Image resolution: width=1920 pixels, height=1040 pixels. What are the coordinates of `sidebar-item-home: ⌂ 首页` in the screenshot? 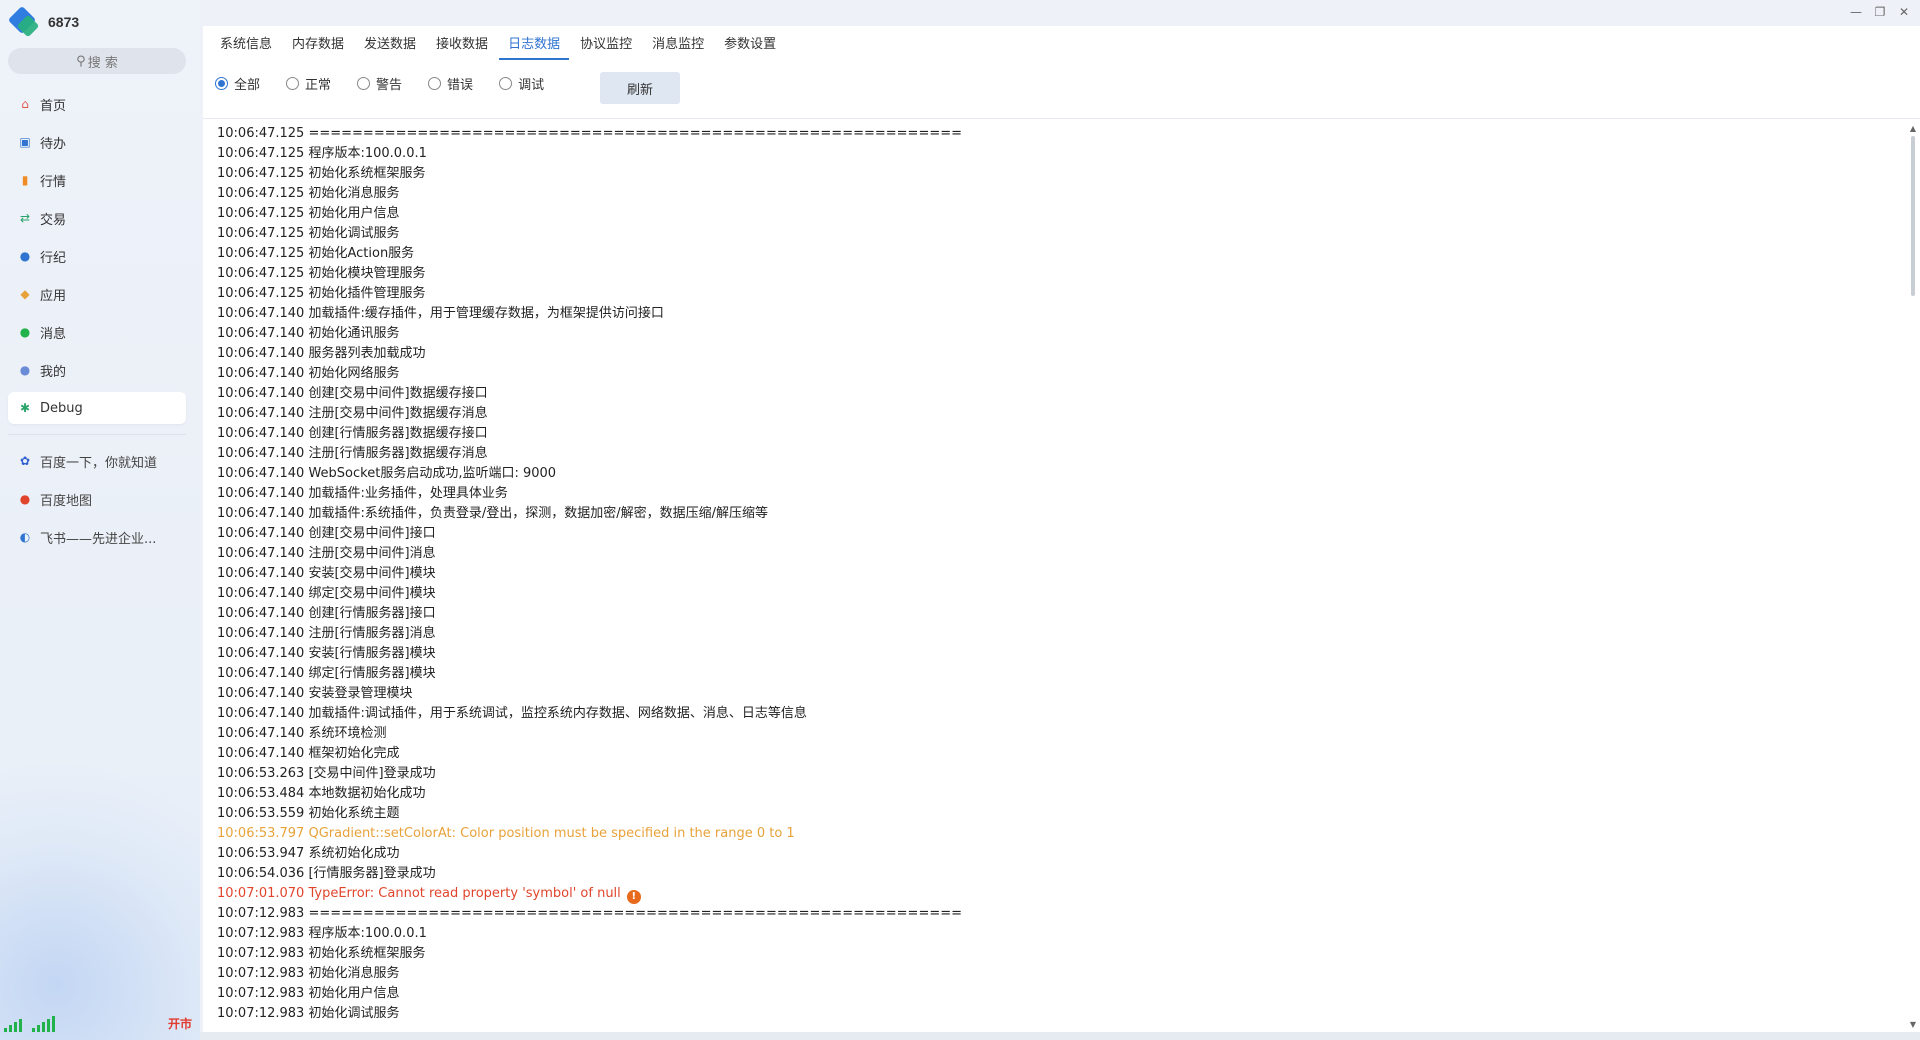 It's located at (97, 104).